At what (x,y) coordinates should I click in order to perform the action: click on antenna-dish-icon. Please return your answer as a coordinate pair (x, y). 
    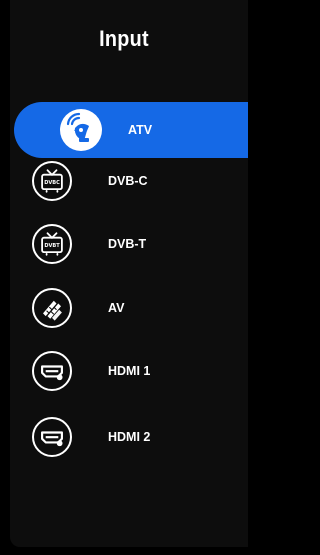
    Looking at the image, I should click on (81, 130).